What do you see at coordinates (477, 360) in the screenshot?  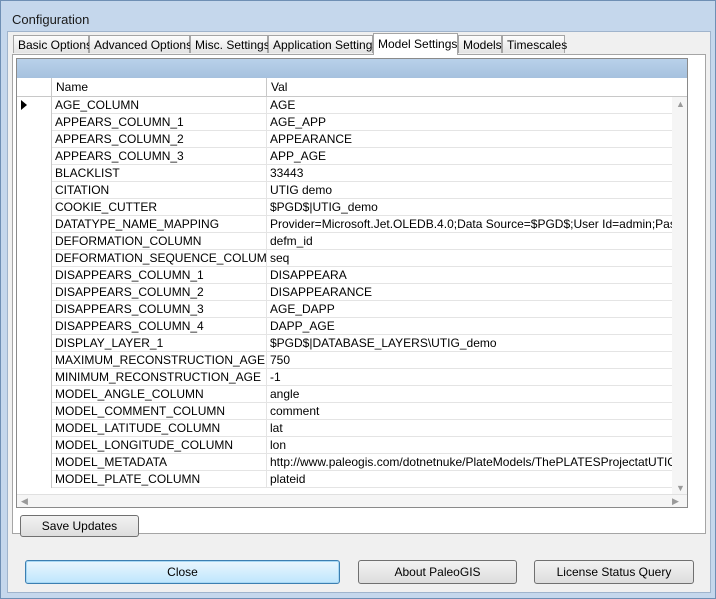 I see `setting-value-cell: 750` at bounding box center [477, 360].